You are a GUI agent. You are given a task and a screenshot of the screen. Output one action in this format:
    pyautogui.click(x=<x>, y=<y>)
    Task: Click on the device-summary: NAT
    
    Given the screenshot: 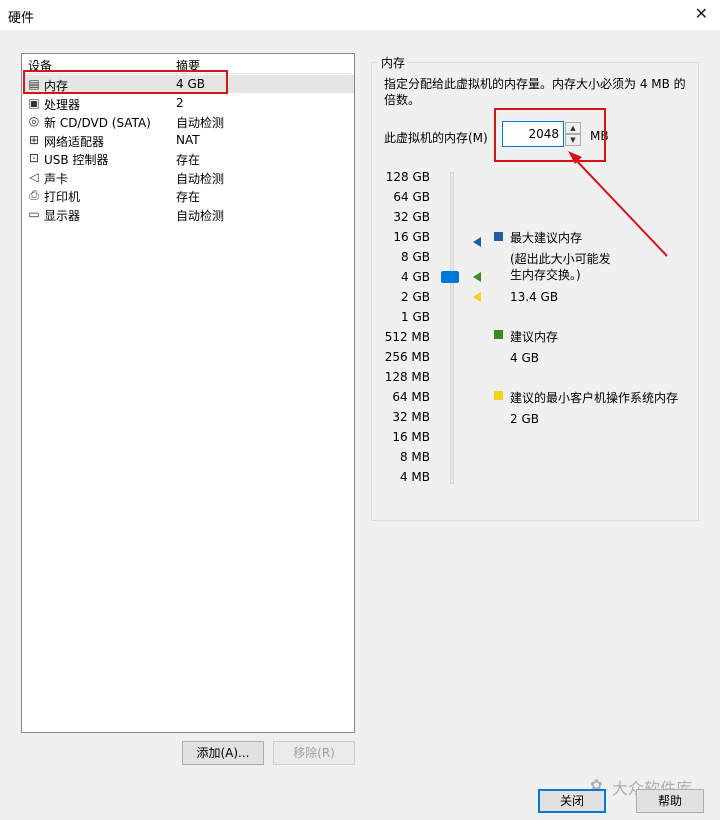 What is the action you would take?
    pyautogui.click(x=188, y=140)
    